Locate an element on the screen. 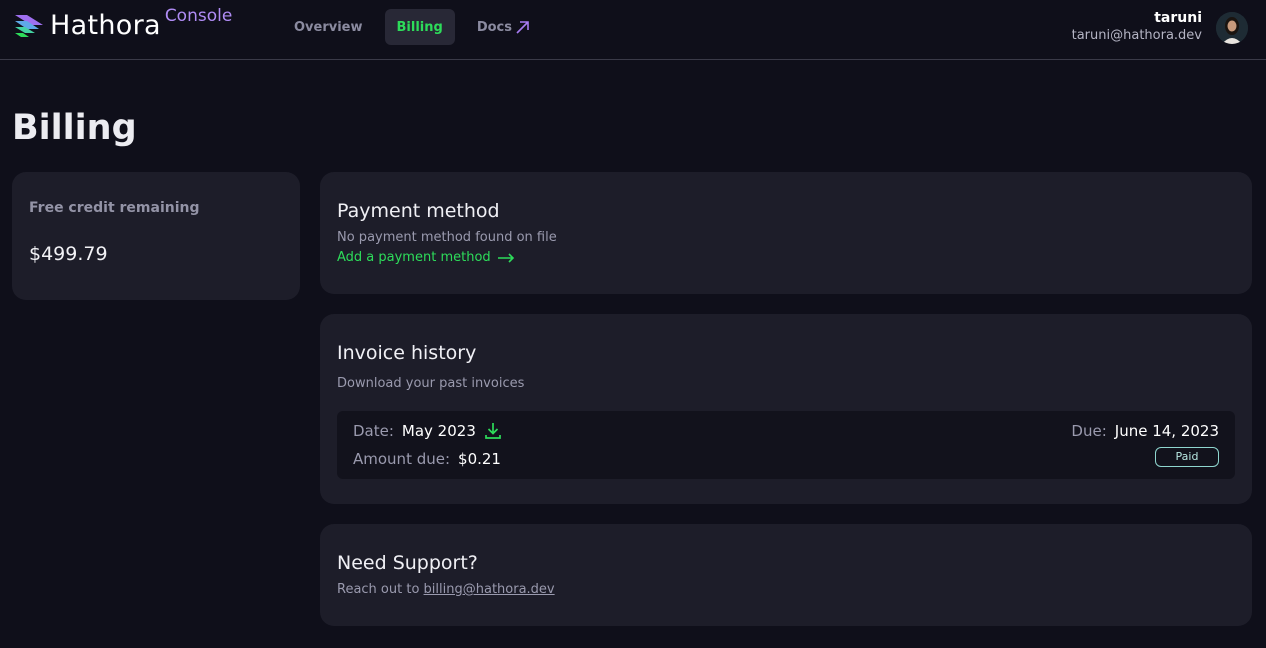 The height and width of the screenshot is (648, 1266). credit-value: $499.79 is located at coordinates (68, 254).